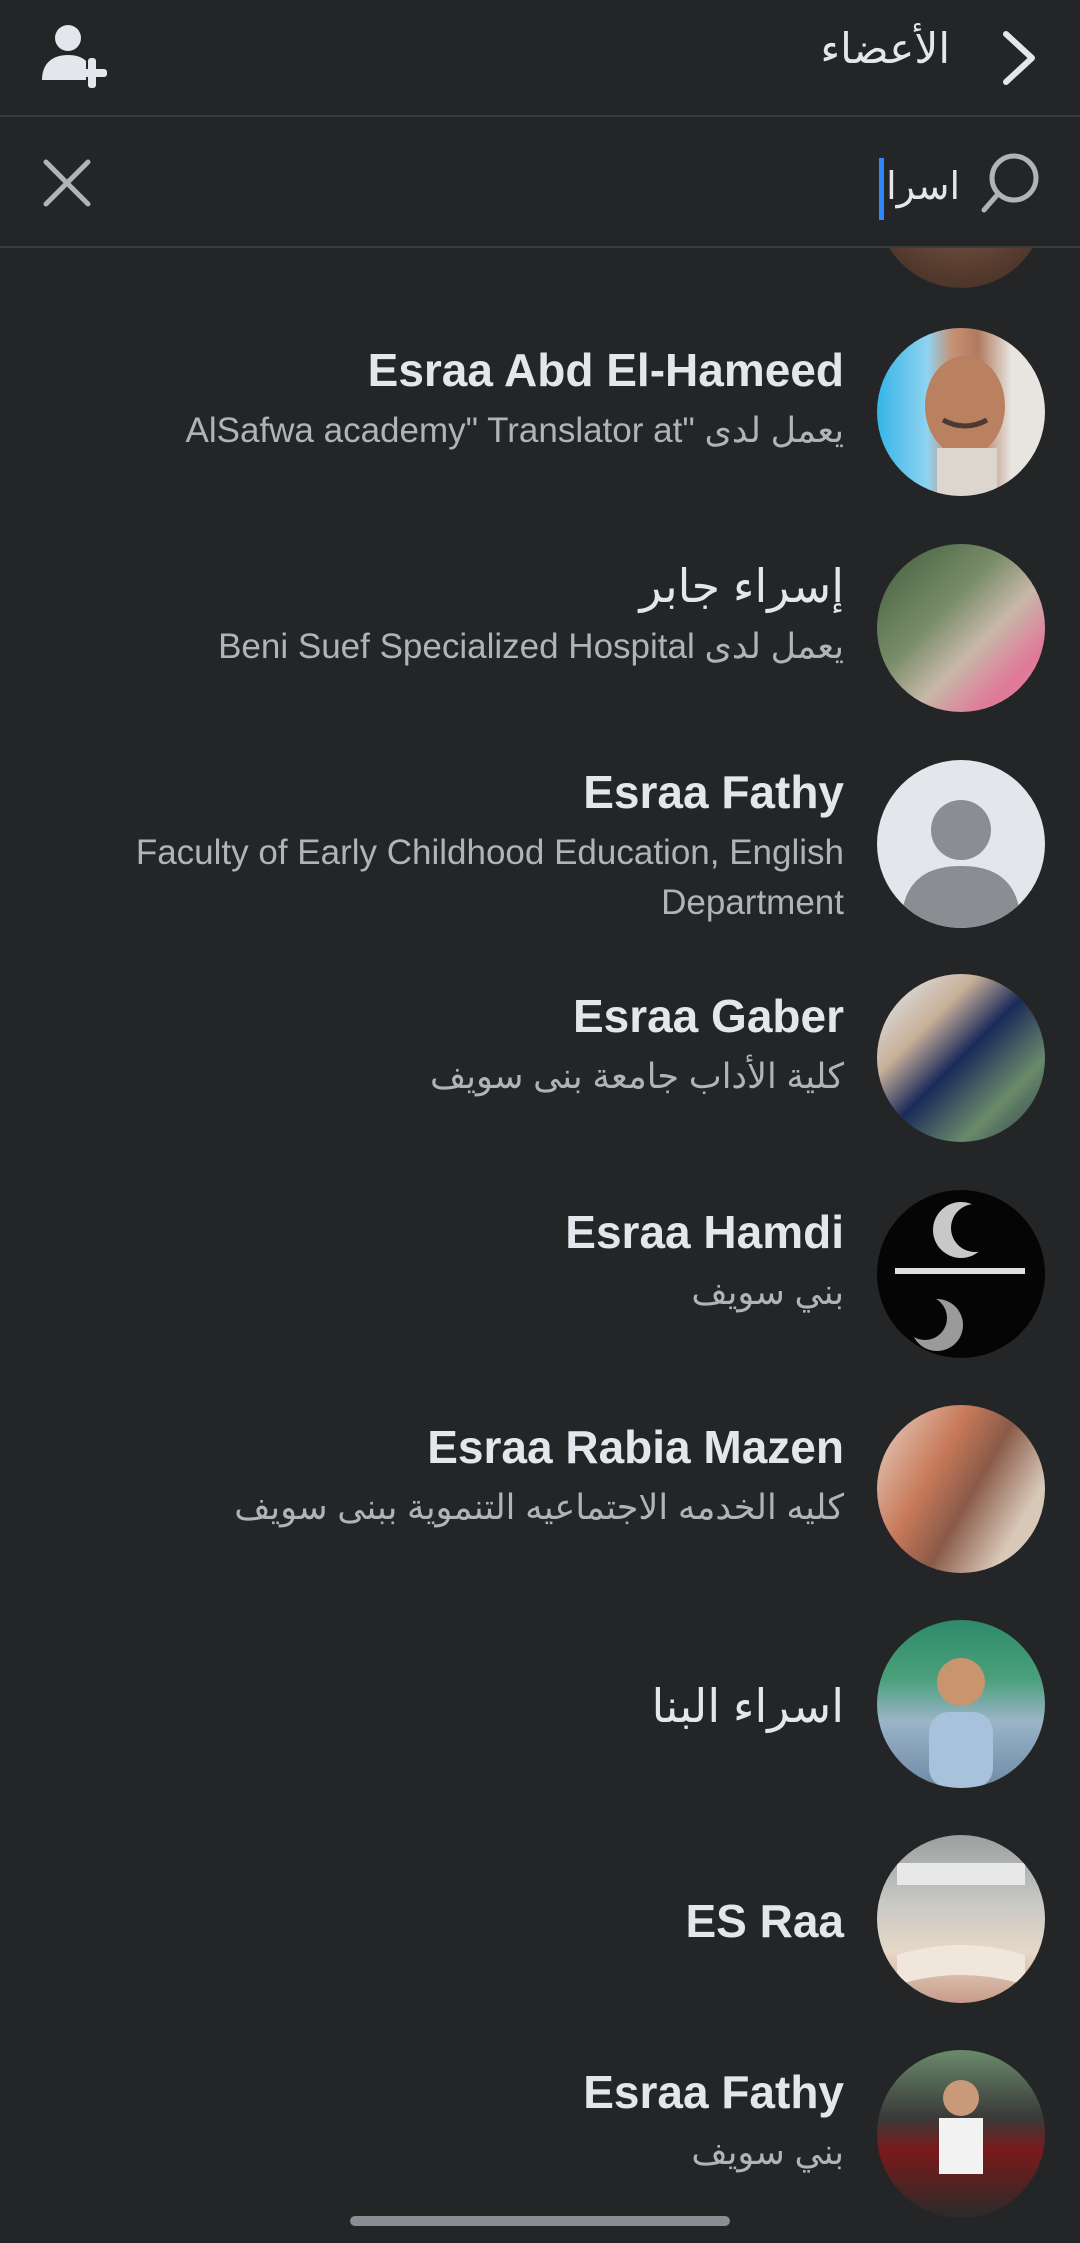 This screenshot has height=2243, width=1080. Describe the element at coordinates (605, 370) in the screenshot. I see `member-name: Esraa Abd El-Hameed` at that location.